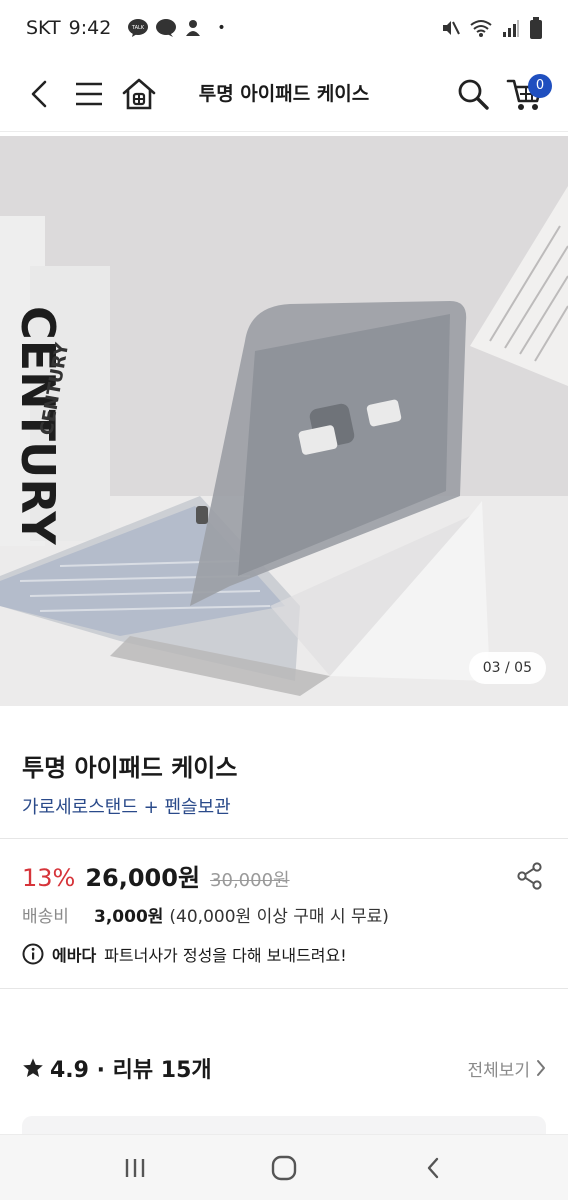 The image size is (568, 1200). I want to click on hamburger-icon, so click(89, 94).